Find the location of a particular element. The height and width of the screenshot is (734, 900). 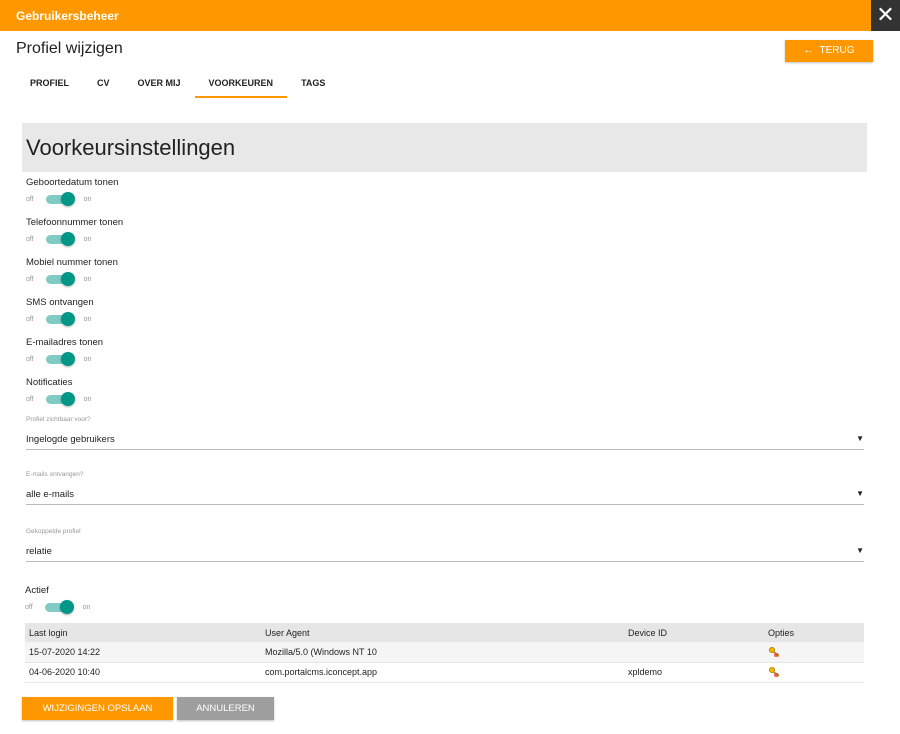

emails-select: alle e-mails ▼ is located at coordinates (445, 493).